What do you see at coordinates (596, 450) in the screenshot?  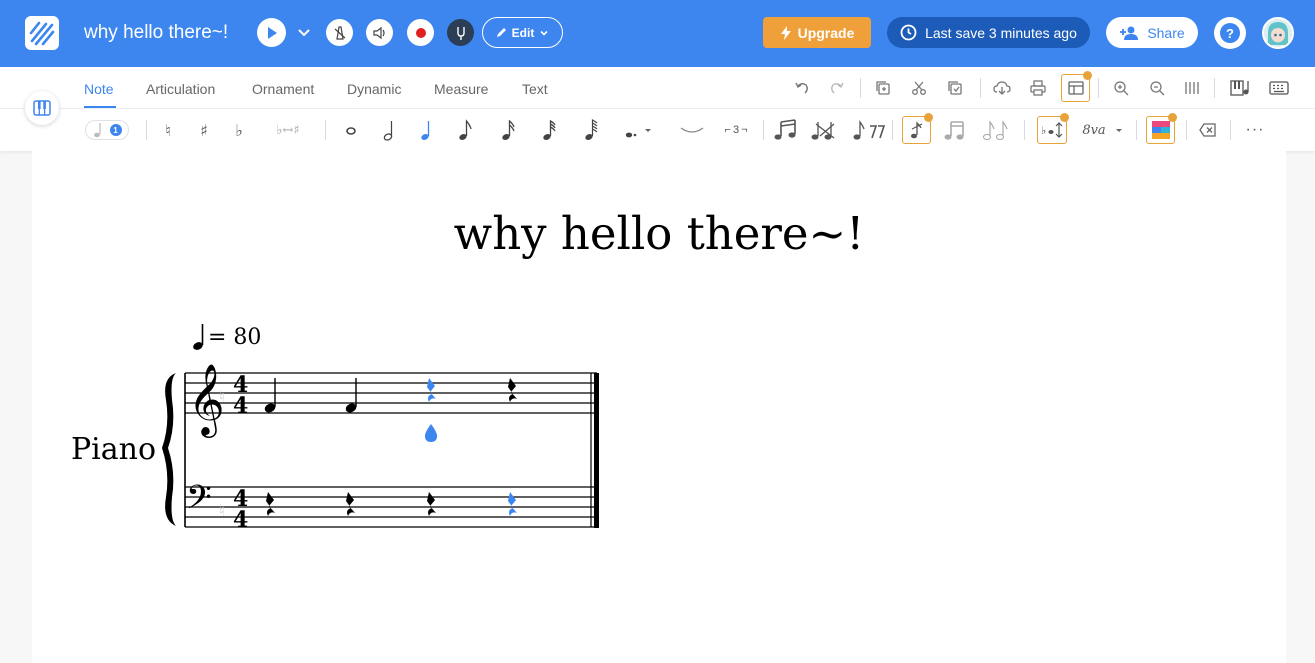 I see `final-thick-barline` at bounding box center [596, 450].